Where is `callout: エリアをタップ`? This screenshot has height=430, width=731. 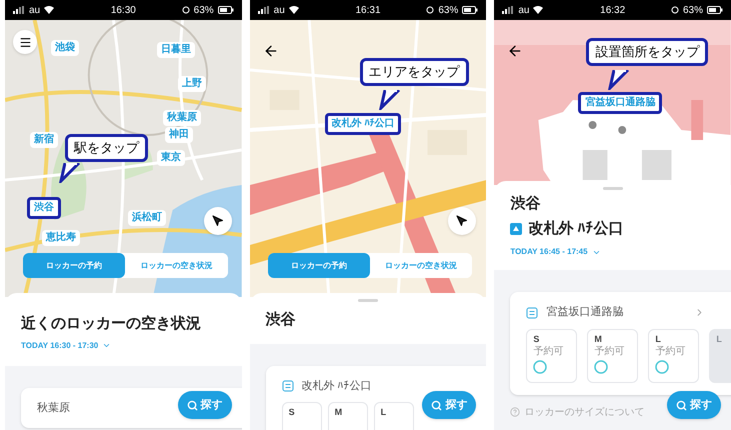
callout: エリアをタップ is located at coordinates (414, 72).